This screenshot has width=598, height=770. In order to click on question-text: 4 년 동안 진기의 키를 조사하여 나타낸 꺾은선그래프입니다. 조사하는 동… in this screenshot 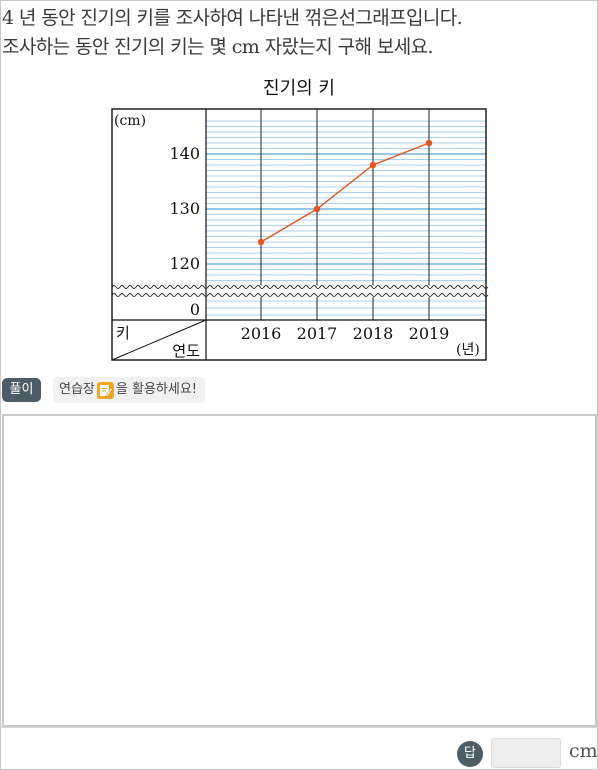, I will do `click(299, 33)`.